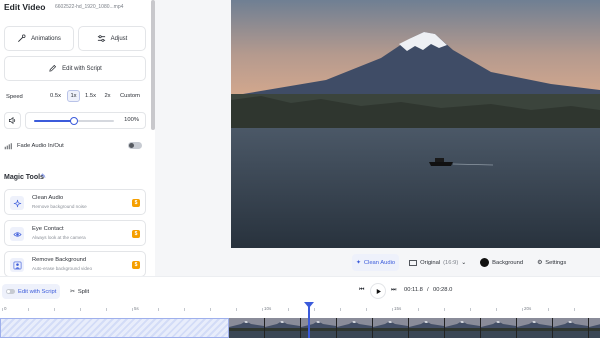 The height and width of the screenshot is (338, 600). Describe the element at coordinates (451, 262) in the screenshot. I see `aspect-ratio-value: (16:9)` at that location.